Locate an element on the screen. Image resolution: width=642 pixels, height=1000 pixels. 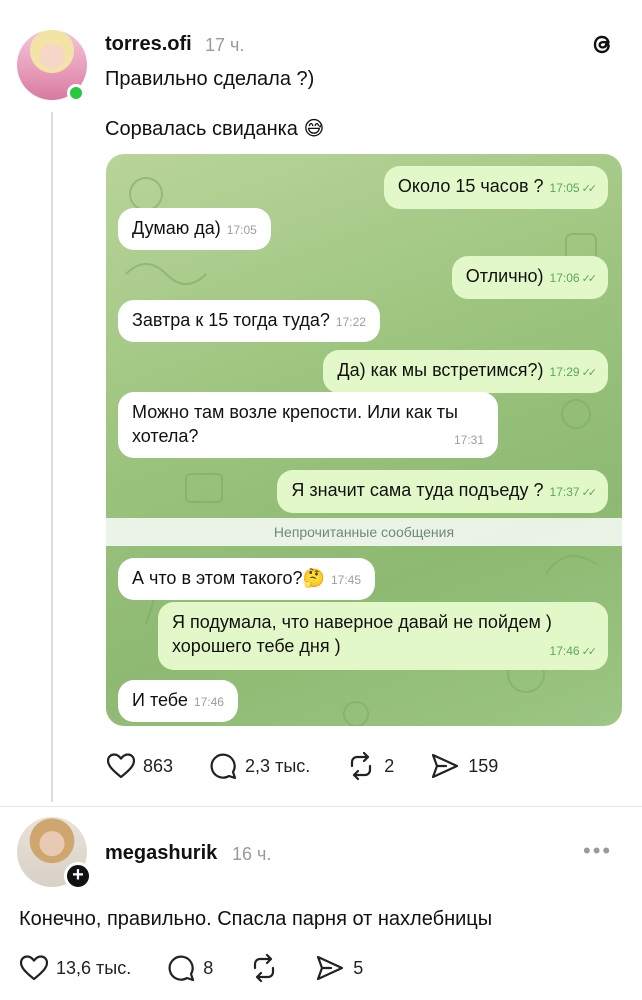
like-button: 863 is located at coordinates (140, 766).